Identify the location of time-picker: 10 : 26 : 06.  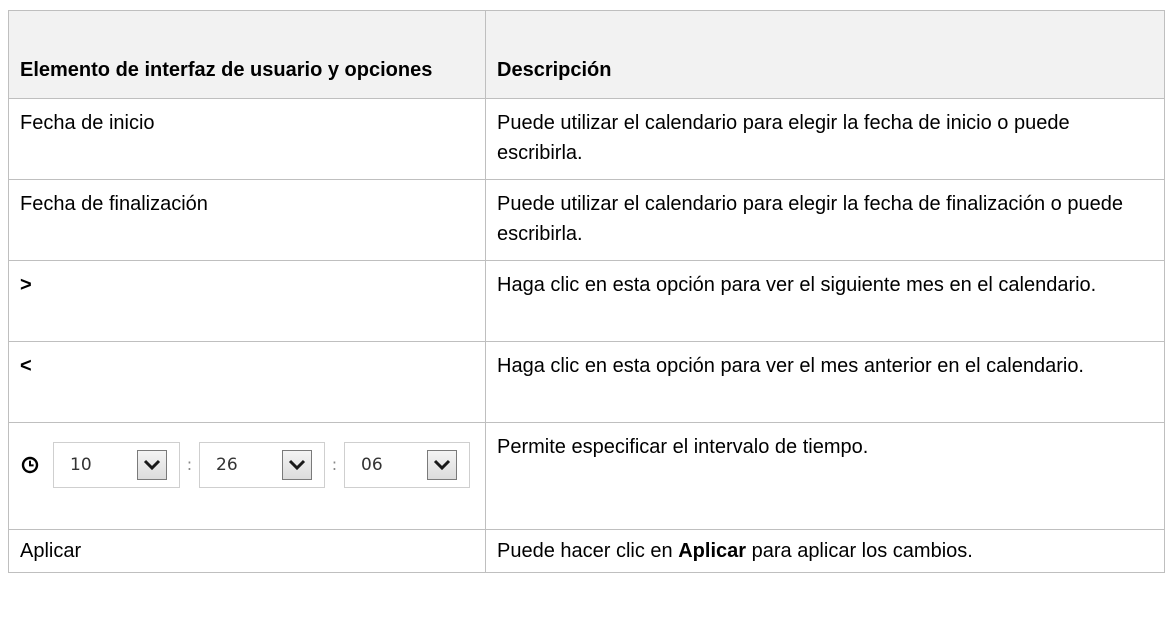
(247, 465).